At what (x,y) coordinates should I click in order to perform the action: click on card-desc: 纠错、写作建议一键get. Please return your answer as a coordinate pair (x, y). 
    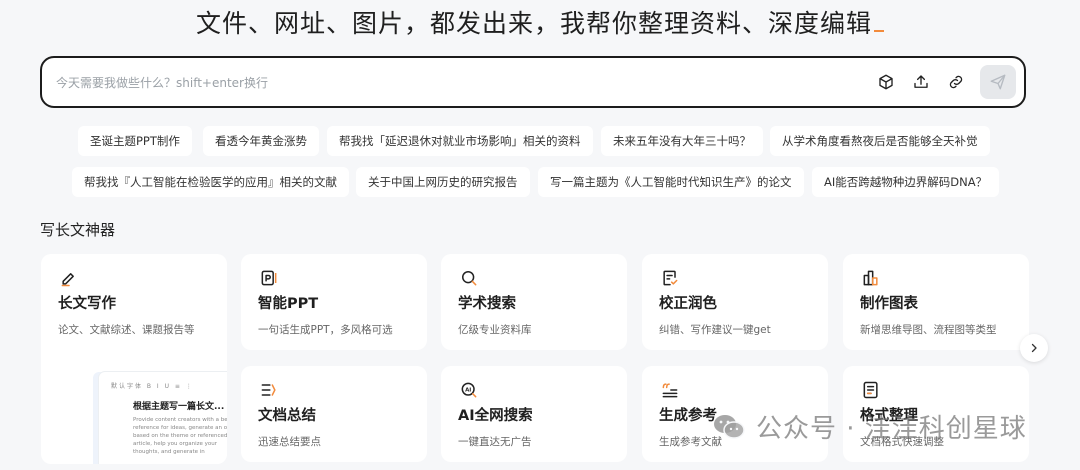
    Looking at the image, I should click on (715, 330).